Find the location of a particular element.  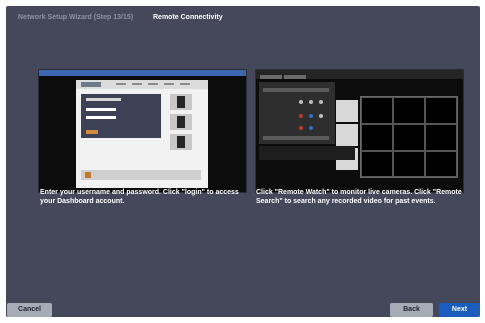

status-area is located at coordinates (307, 153).